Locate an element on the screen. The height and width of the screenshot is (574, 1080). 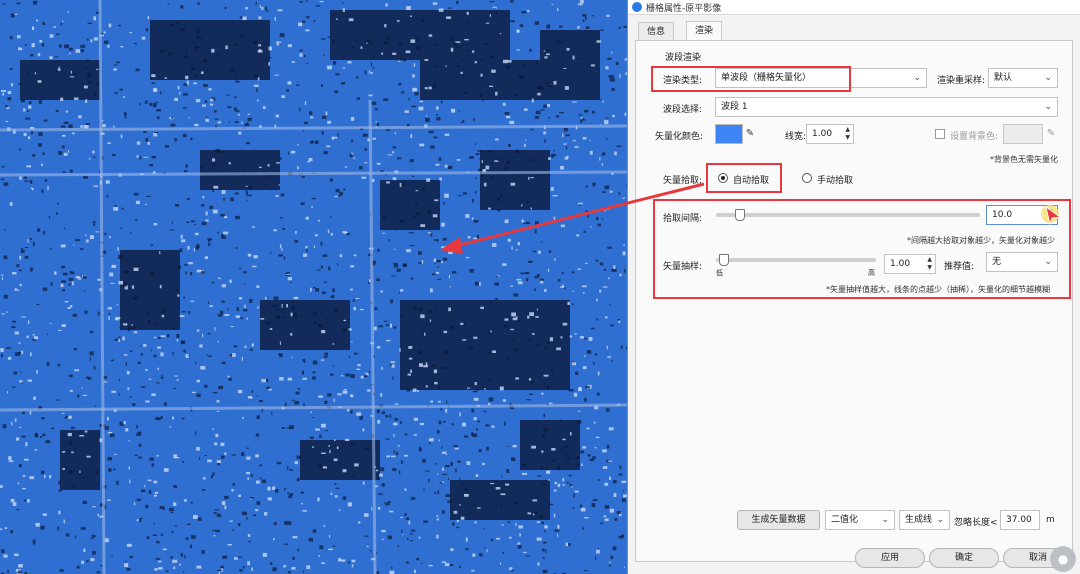
line-width-value: 1.00 is located at coordinates (822, 134).